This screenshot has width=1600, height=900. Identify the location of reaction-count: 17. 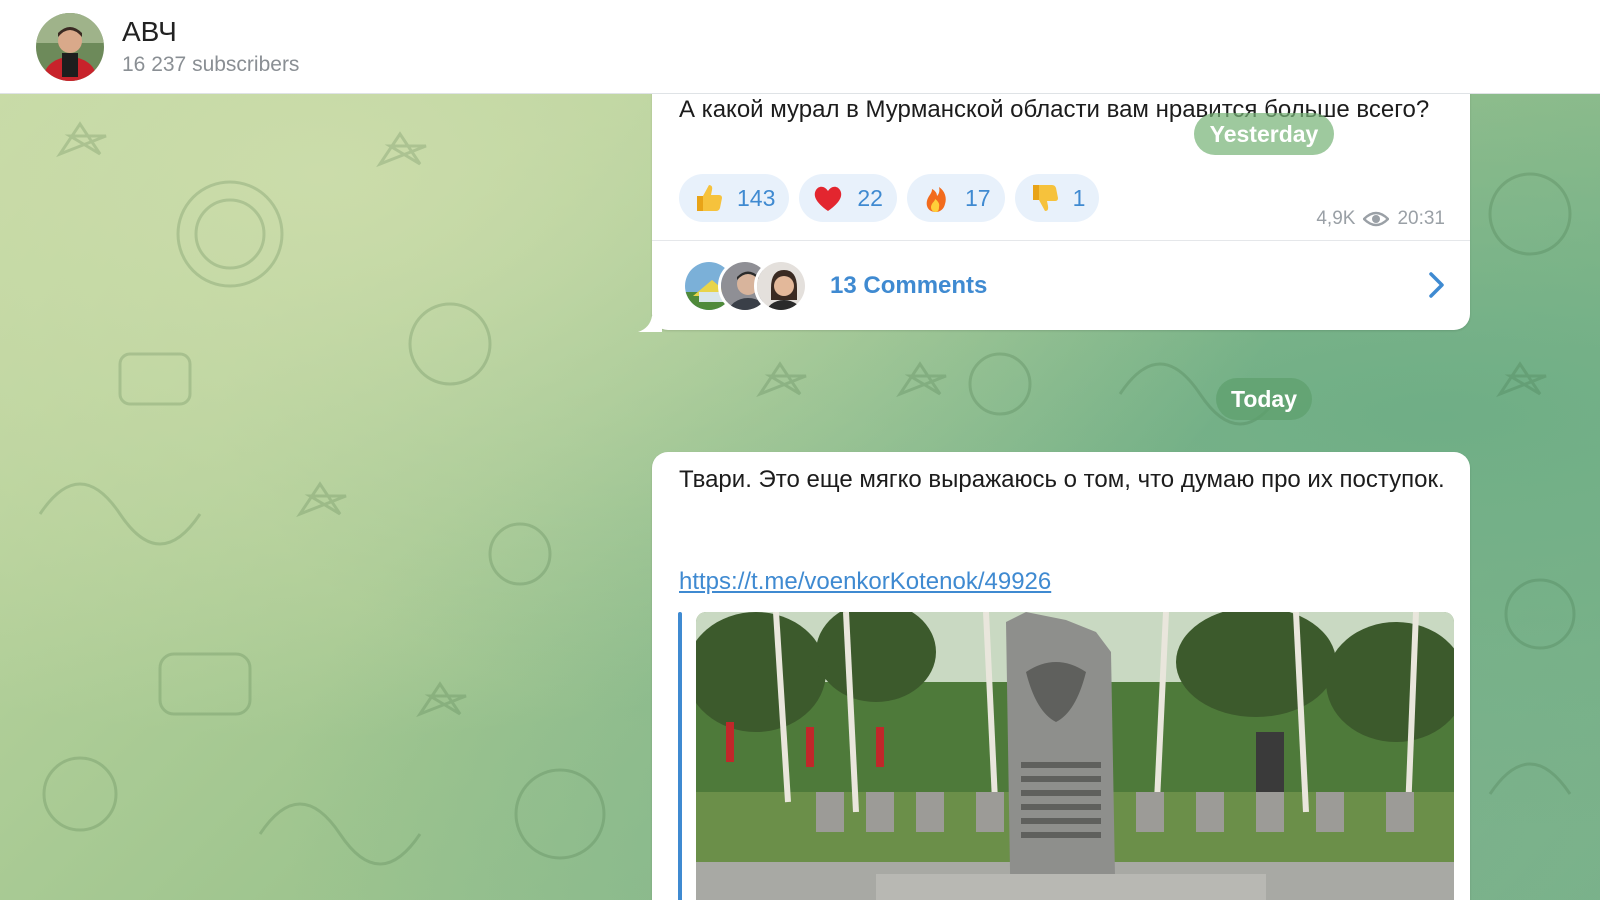
(977, 197).